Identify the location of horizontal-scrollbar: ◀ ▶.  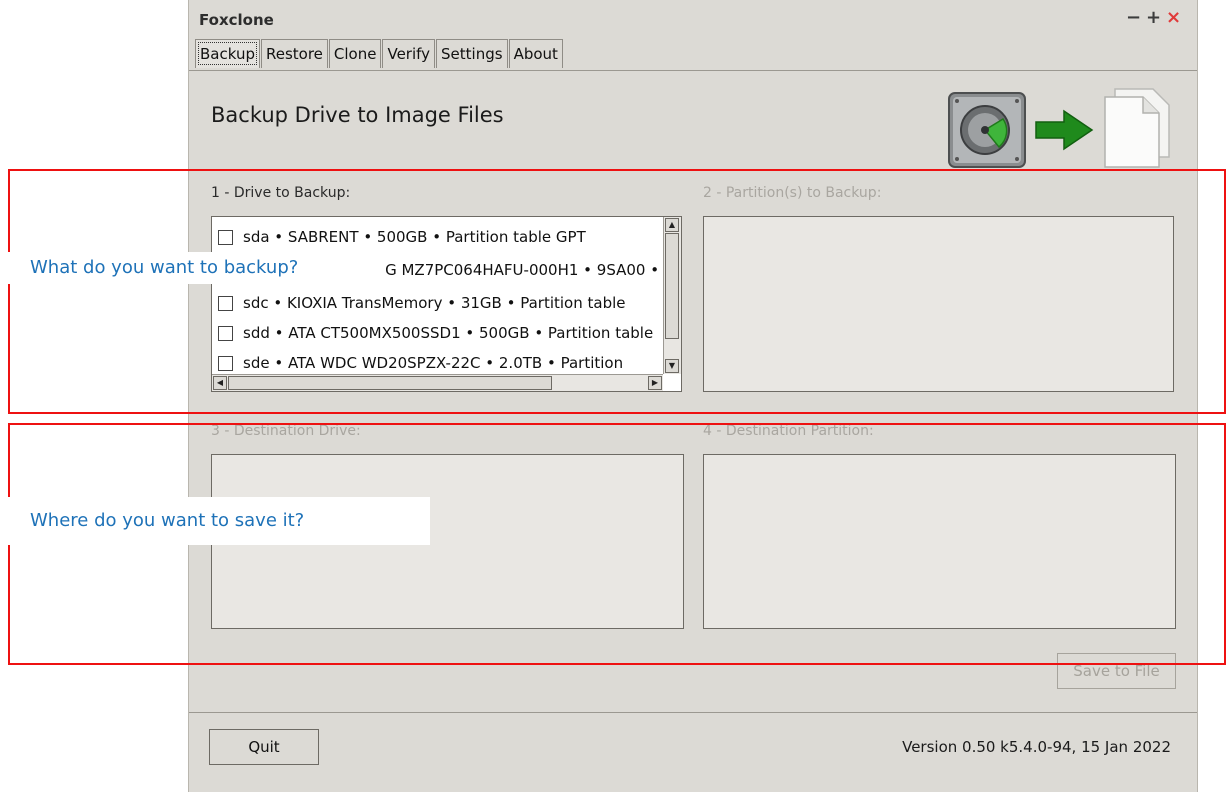
(437, 382).